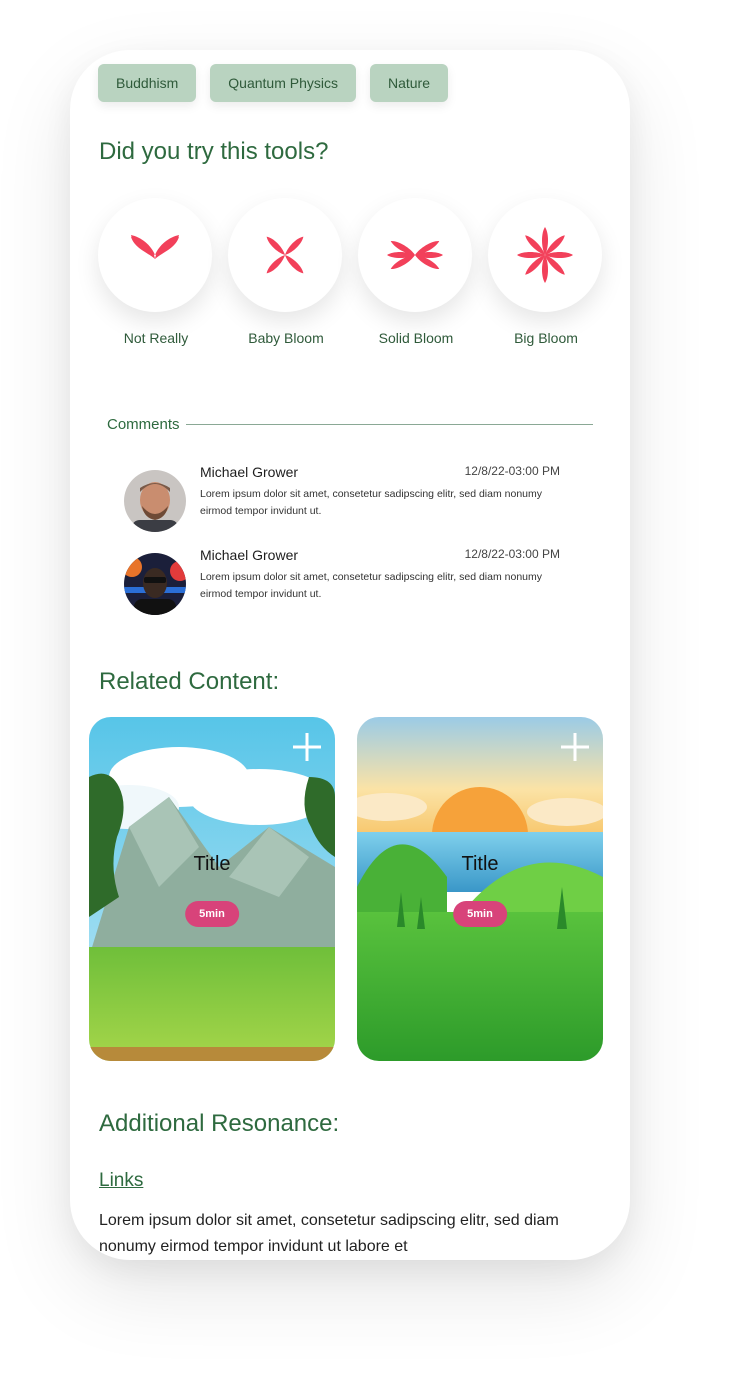 Image resolution: width=740 pixels, height=1392 pixels. I want to click on six-petal-icon, so click(415, 255).